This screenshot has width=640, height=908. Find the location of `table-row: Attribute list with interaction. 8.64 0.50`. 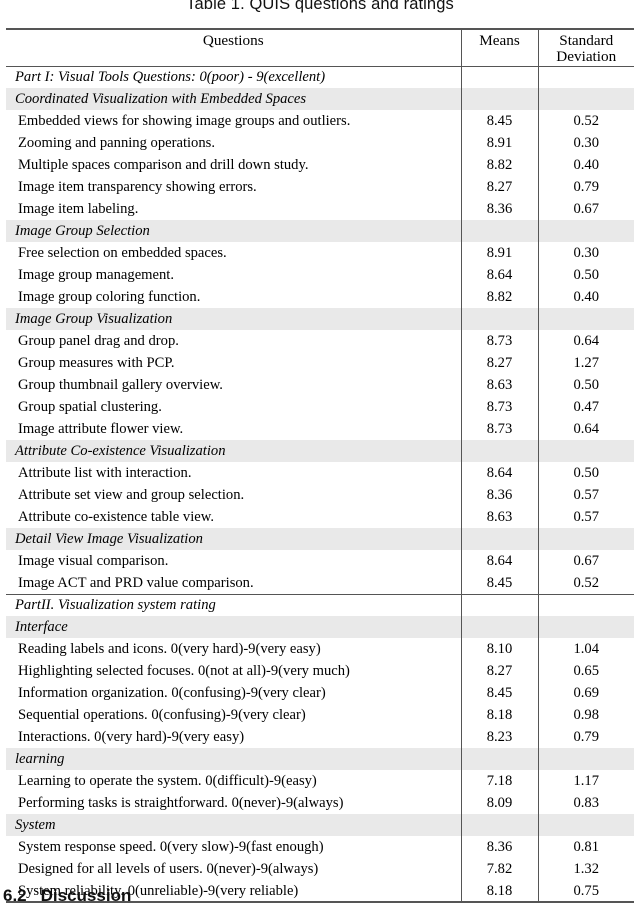

table-row: Attribute list with interaction. 8.64 0.50 is located at coordinates (320, 473).